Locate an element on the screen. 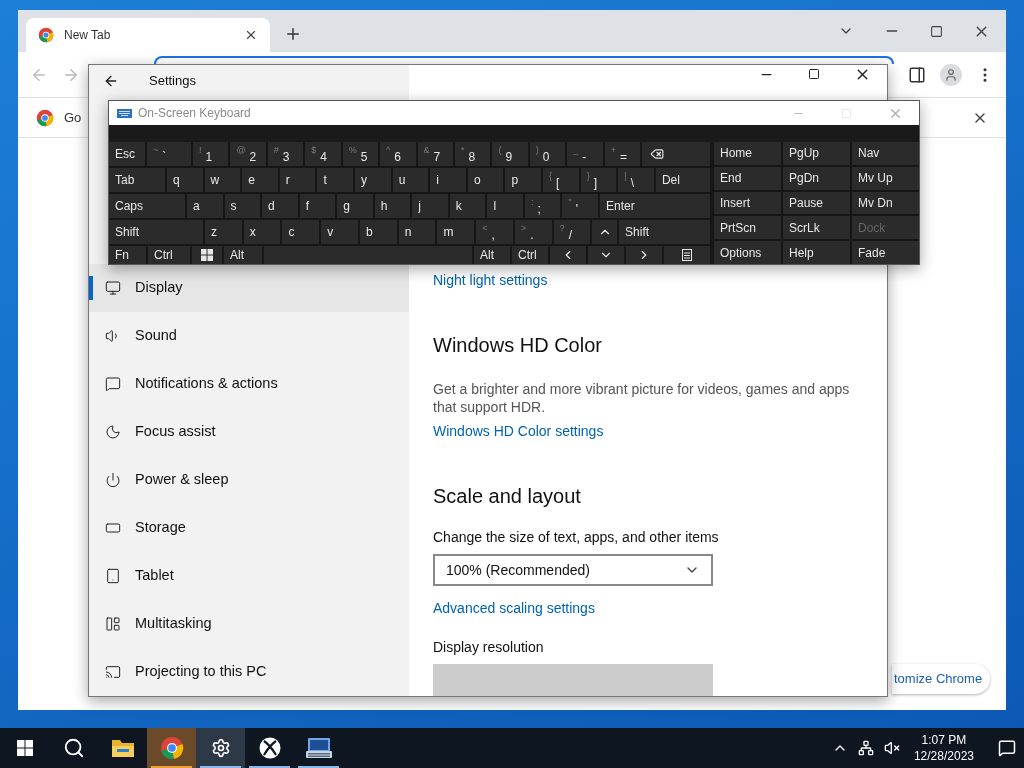  notifications-icon is located at coordinates (1007, 748).